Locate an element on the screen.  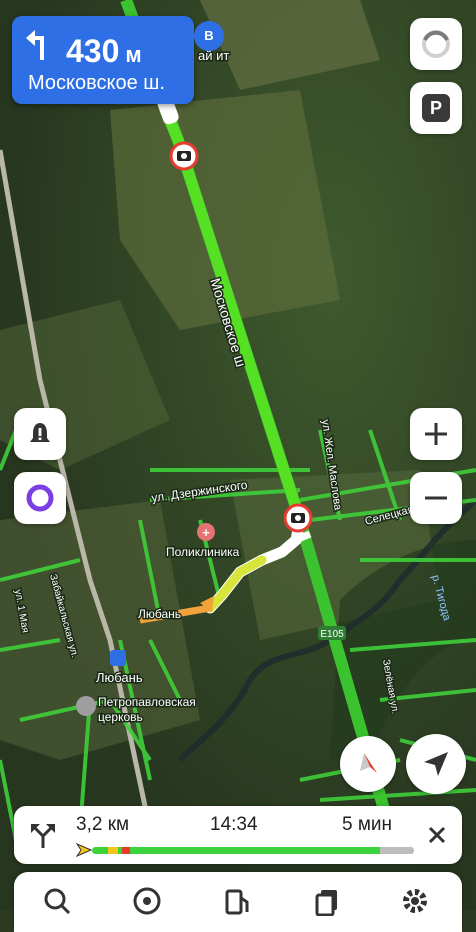
tab-settings is located at coordinates (415, 903).